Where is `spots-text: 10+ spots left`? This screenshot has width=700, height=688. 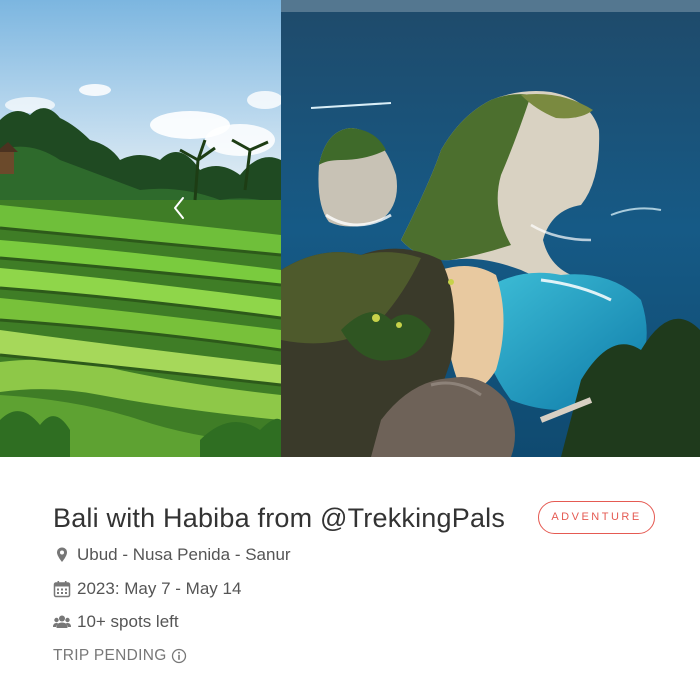 spots-text: 10+ spots left is located at coordinates (128, 621).